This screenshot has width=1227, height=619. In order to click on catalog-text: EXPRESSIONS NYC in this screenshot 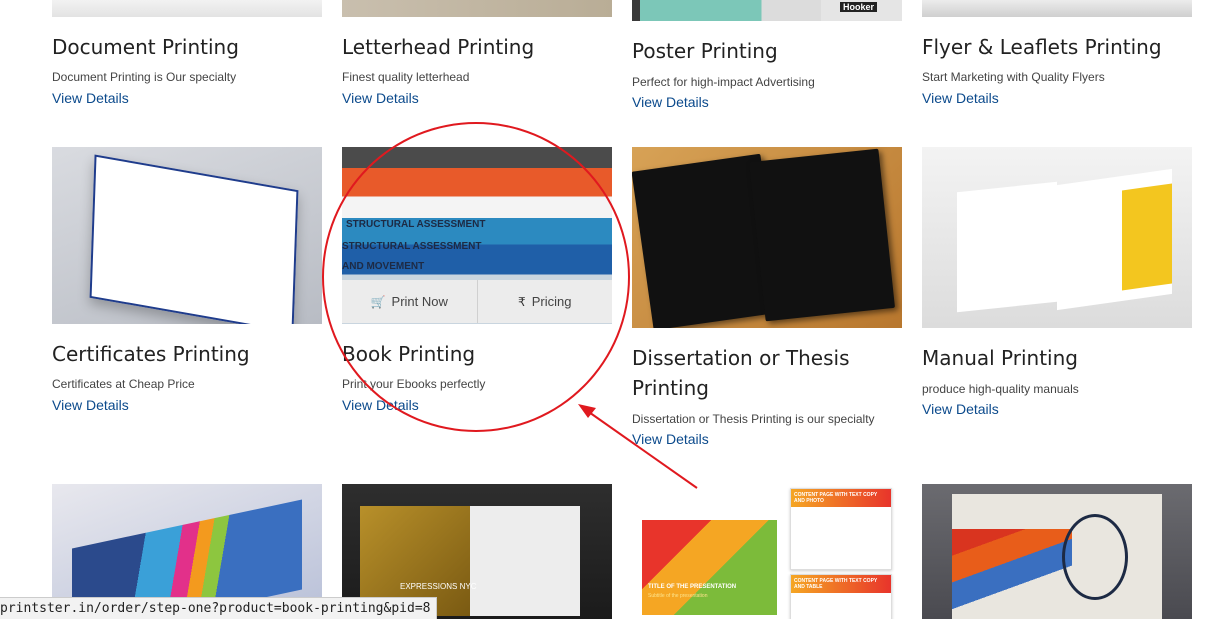, I will do `click(438, 586)`.